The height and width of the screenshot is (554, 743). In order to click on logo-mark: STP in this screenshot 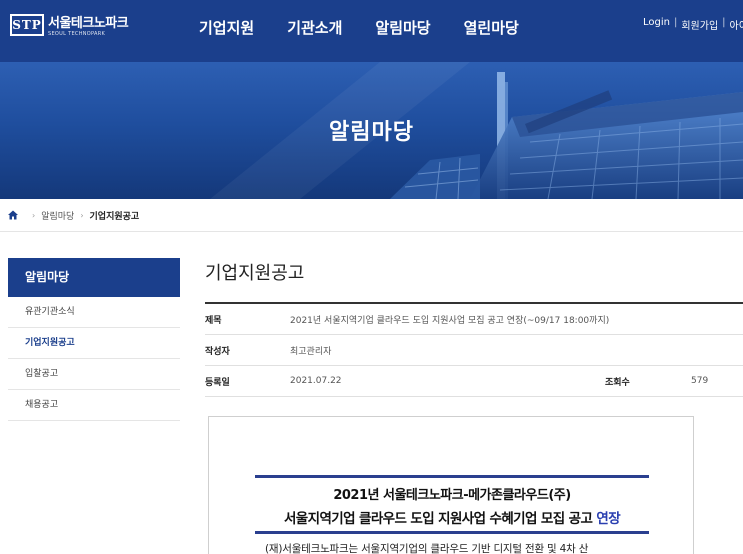, I will do `click(27, 24)`.